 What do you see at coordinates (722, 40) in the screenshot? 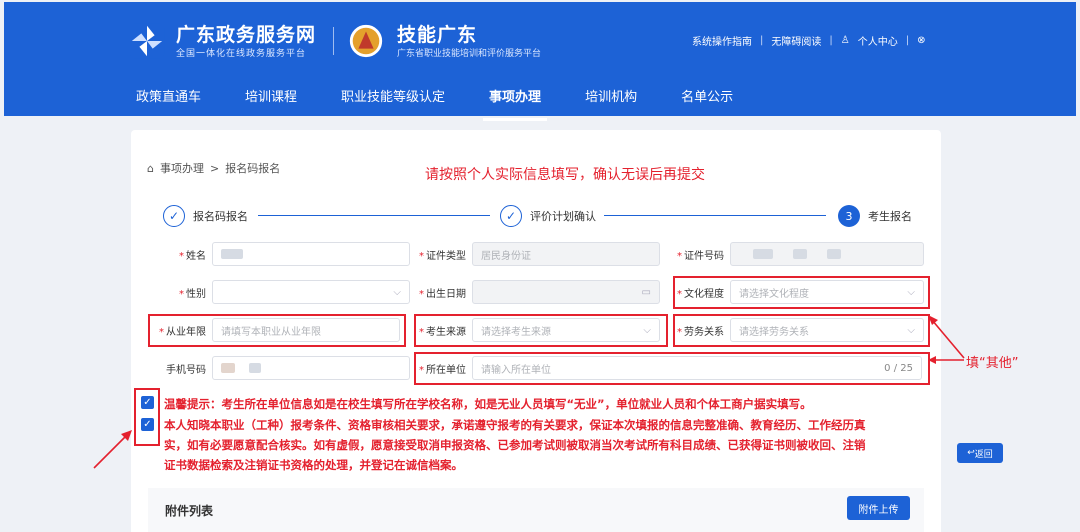
I see `guide-link: 系统操作指南` at bounding box center [722, 40].